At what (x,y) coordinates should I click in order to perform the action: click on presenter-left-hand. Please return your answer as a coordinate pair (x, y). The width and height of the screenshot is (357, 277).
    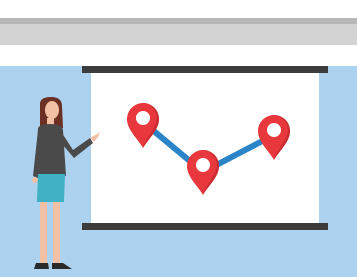
    Looking at the image, I should click on (35, 180).